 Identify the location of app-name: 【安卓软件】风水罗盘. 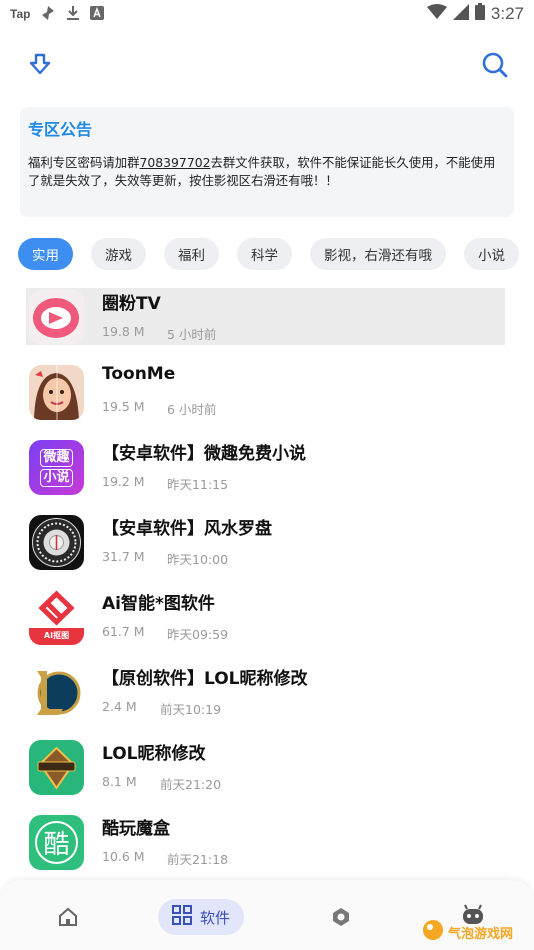
(187, 529).